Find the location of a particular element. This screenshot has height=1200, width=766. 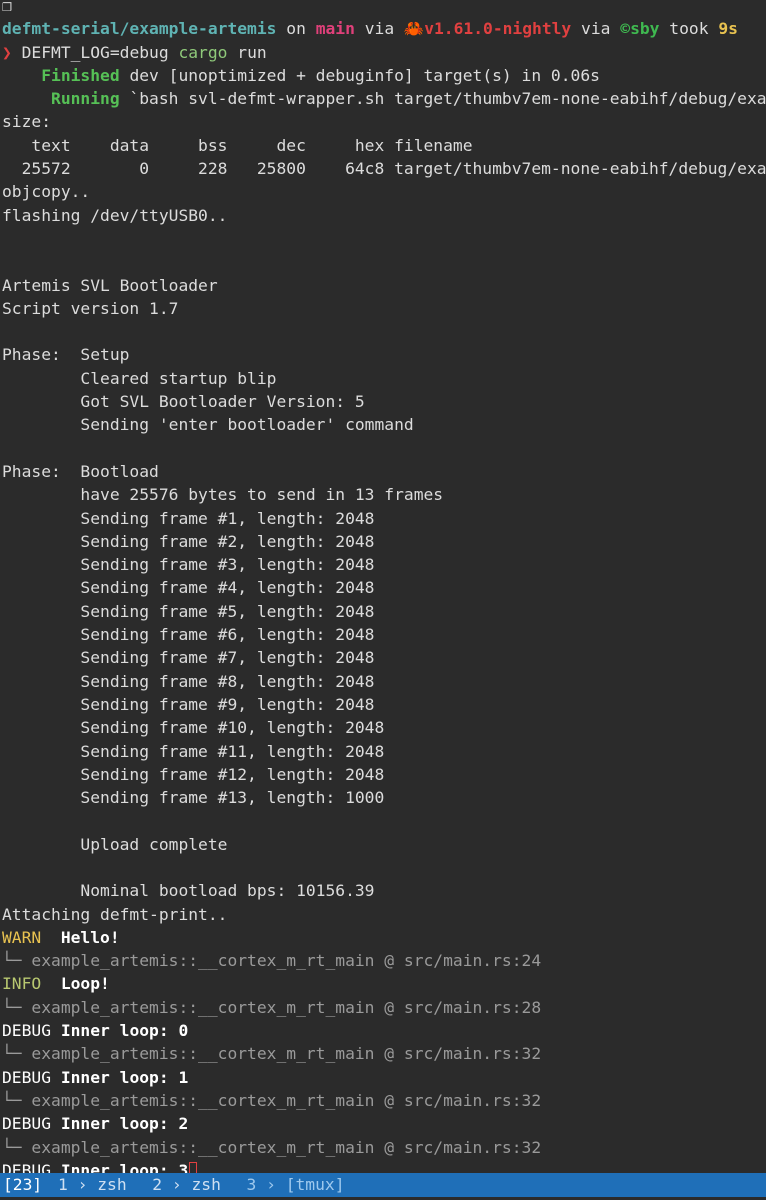

output-line: objcopy.. is located at coordinates (46, 192).